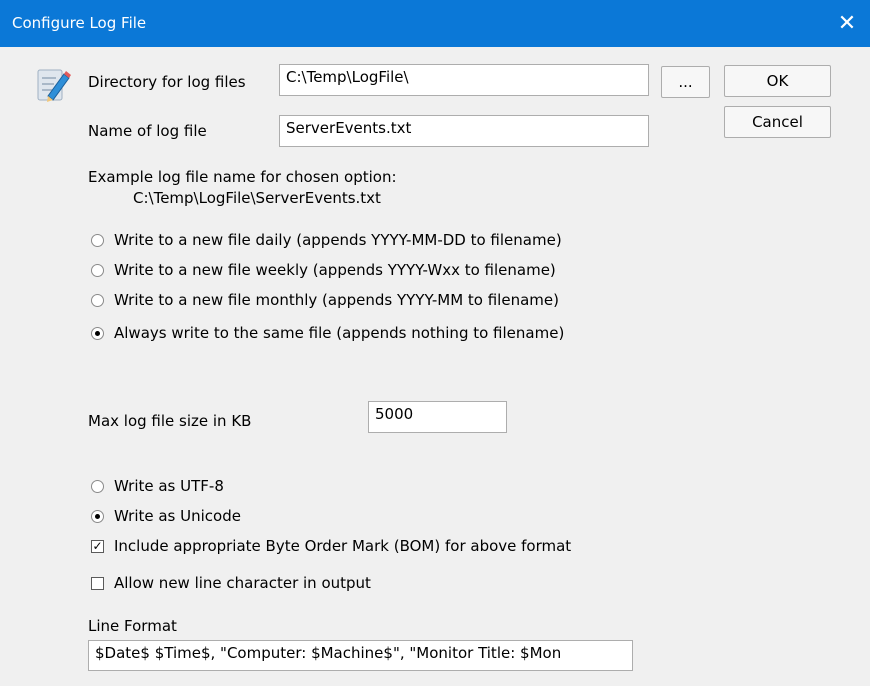 Image resolution: width=870 pixels, height=686 pixels. I want to click on bom-checkbox: ✓, so click(97, 546).